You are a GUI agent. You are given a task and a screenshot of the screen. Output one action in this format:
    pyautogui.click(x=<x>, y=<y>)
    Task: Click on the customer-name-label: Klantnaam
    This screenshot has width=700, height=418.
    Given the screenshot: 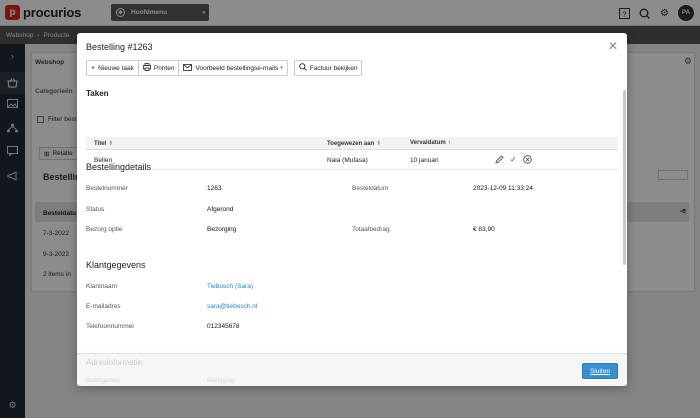 What is the action you would take?
    pyautogui.click(x=102, y=286)
    